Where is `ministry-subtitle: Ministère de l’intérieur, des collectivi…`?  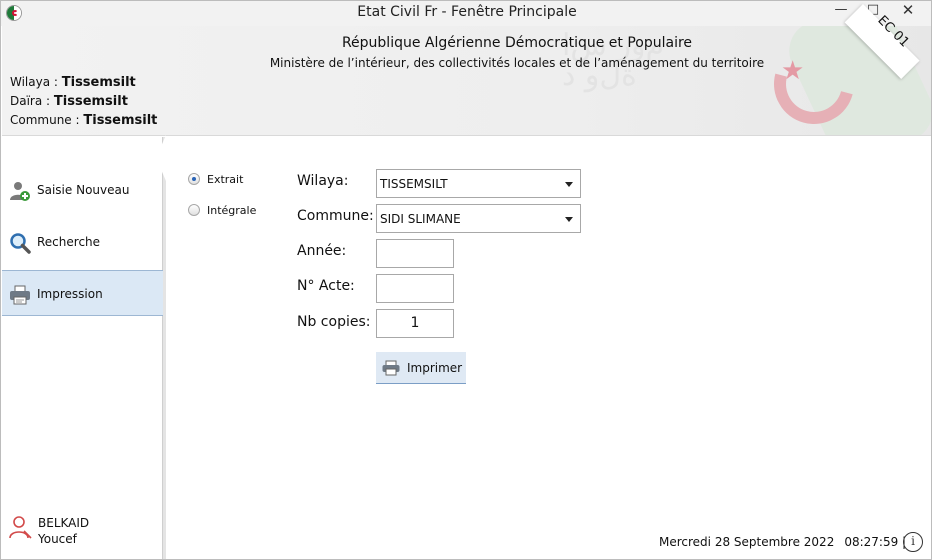
ministry-subtitle: Ministère de l’intérieur, des collectivi… is located at coordinates (517, 63).